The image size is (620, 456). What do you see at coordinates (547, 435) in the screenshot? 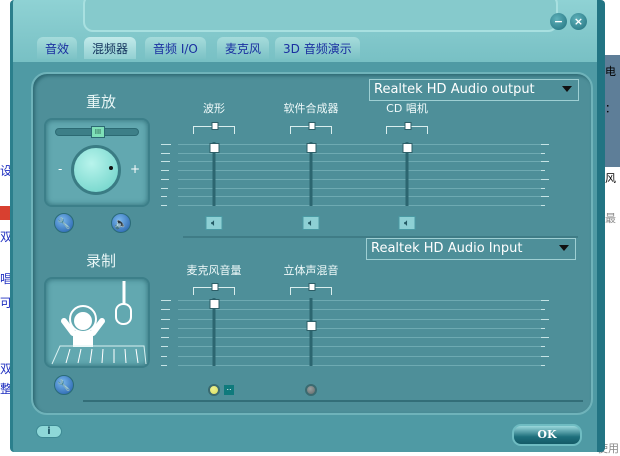
I see `ok-button: OK` at bounding box center [547, 435].